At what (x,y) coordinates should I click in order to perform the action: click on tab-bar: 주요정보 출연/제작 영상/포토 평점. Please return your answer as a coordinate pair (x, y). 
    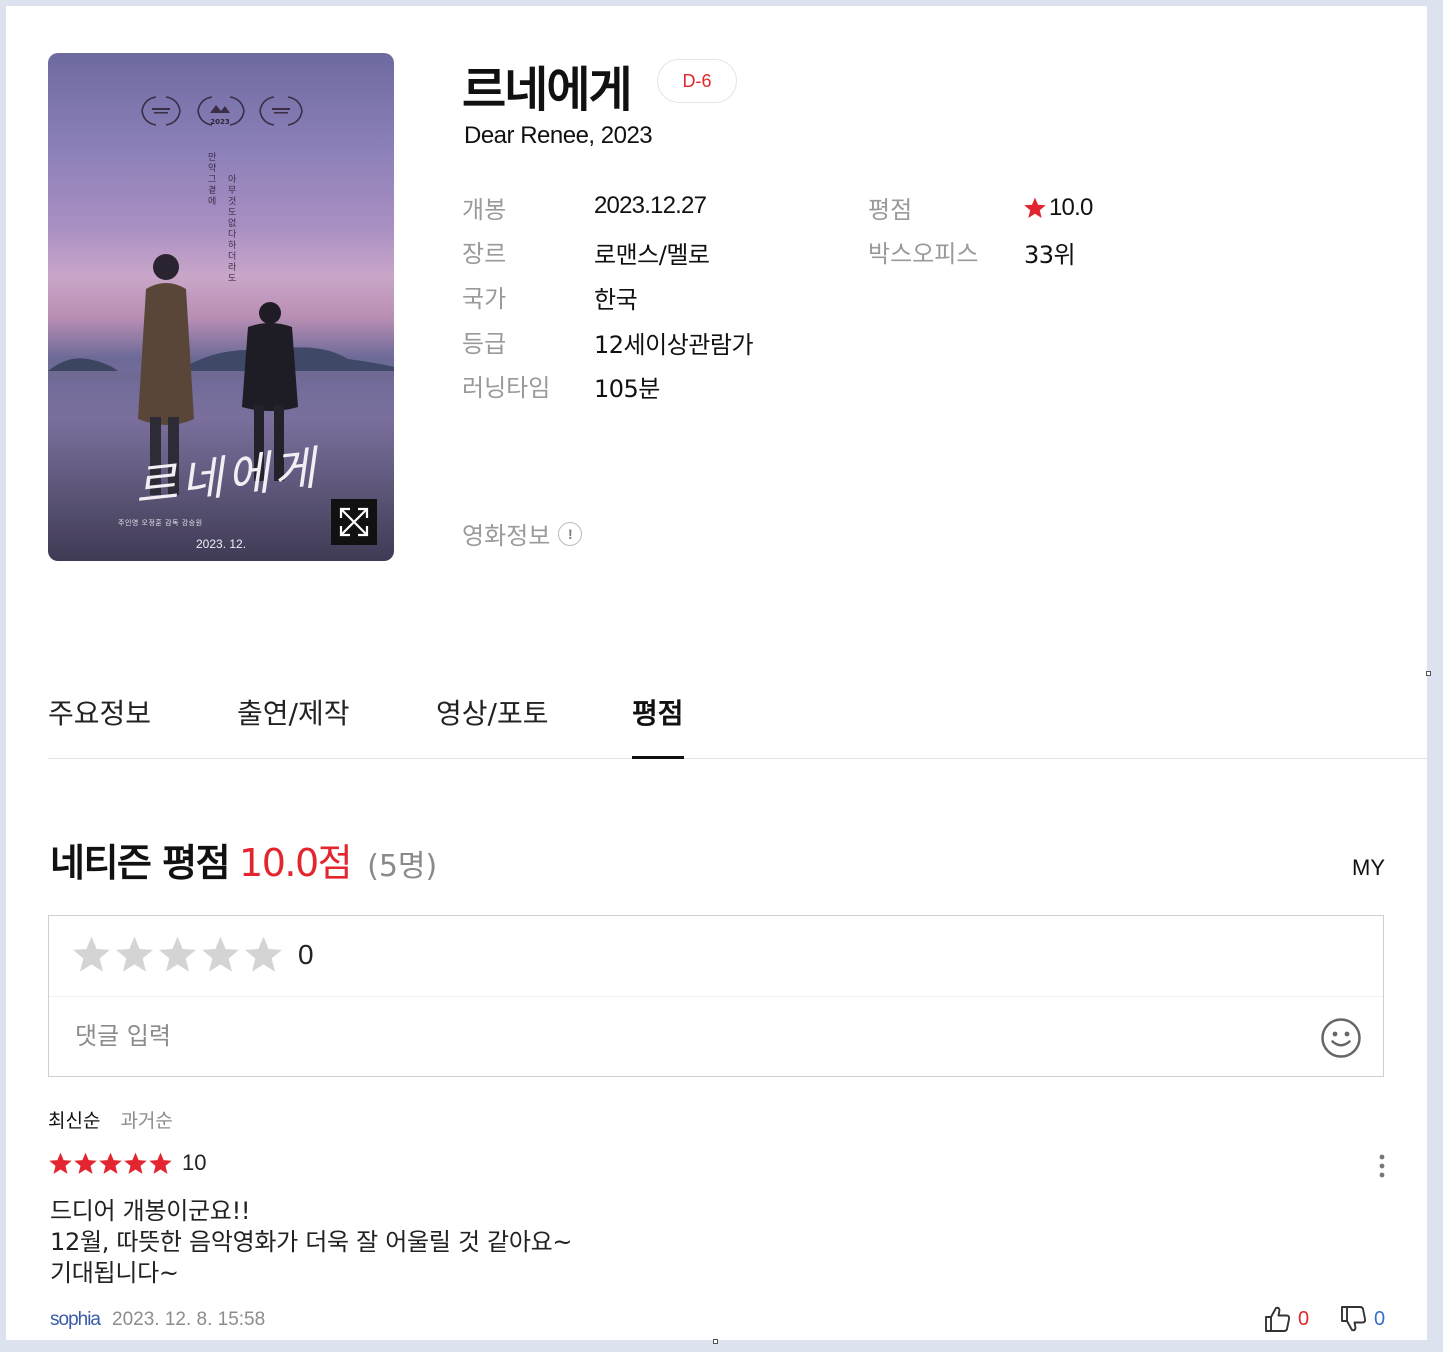
    Looking at the image, I should click on (737, 724).